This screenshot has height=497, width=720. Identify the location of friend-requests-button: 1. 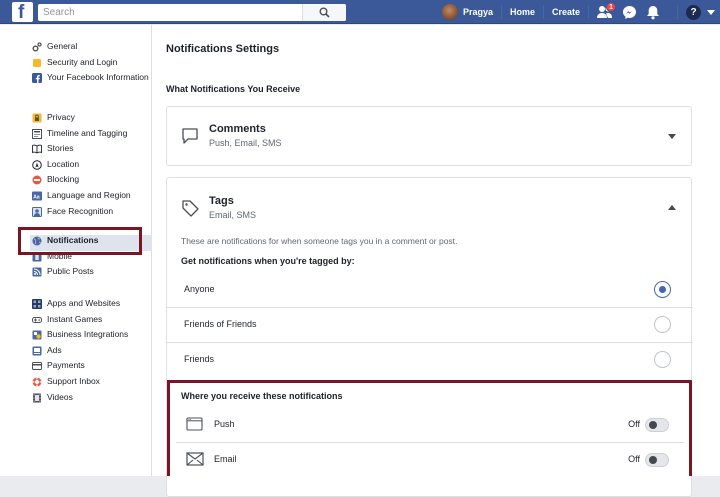
(606, 11).